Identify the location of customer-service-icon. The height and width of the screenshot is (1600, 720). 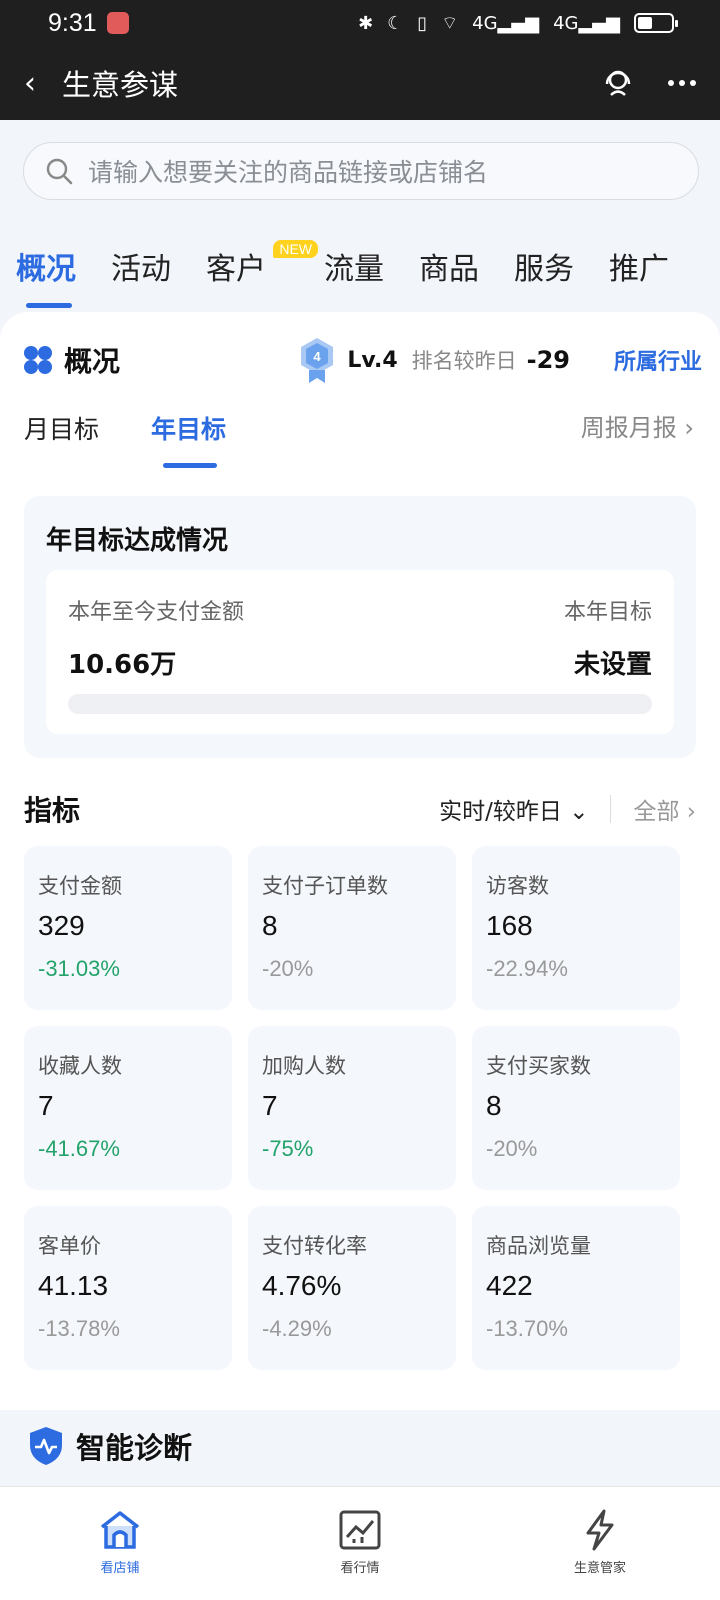
(618, 83).